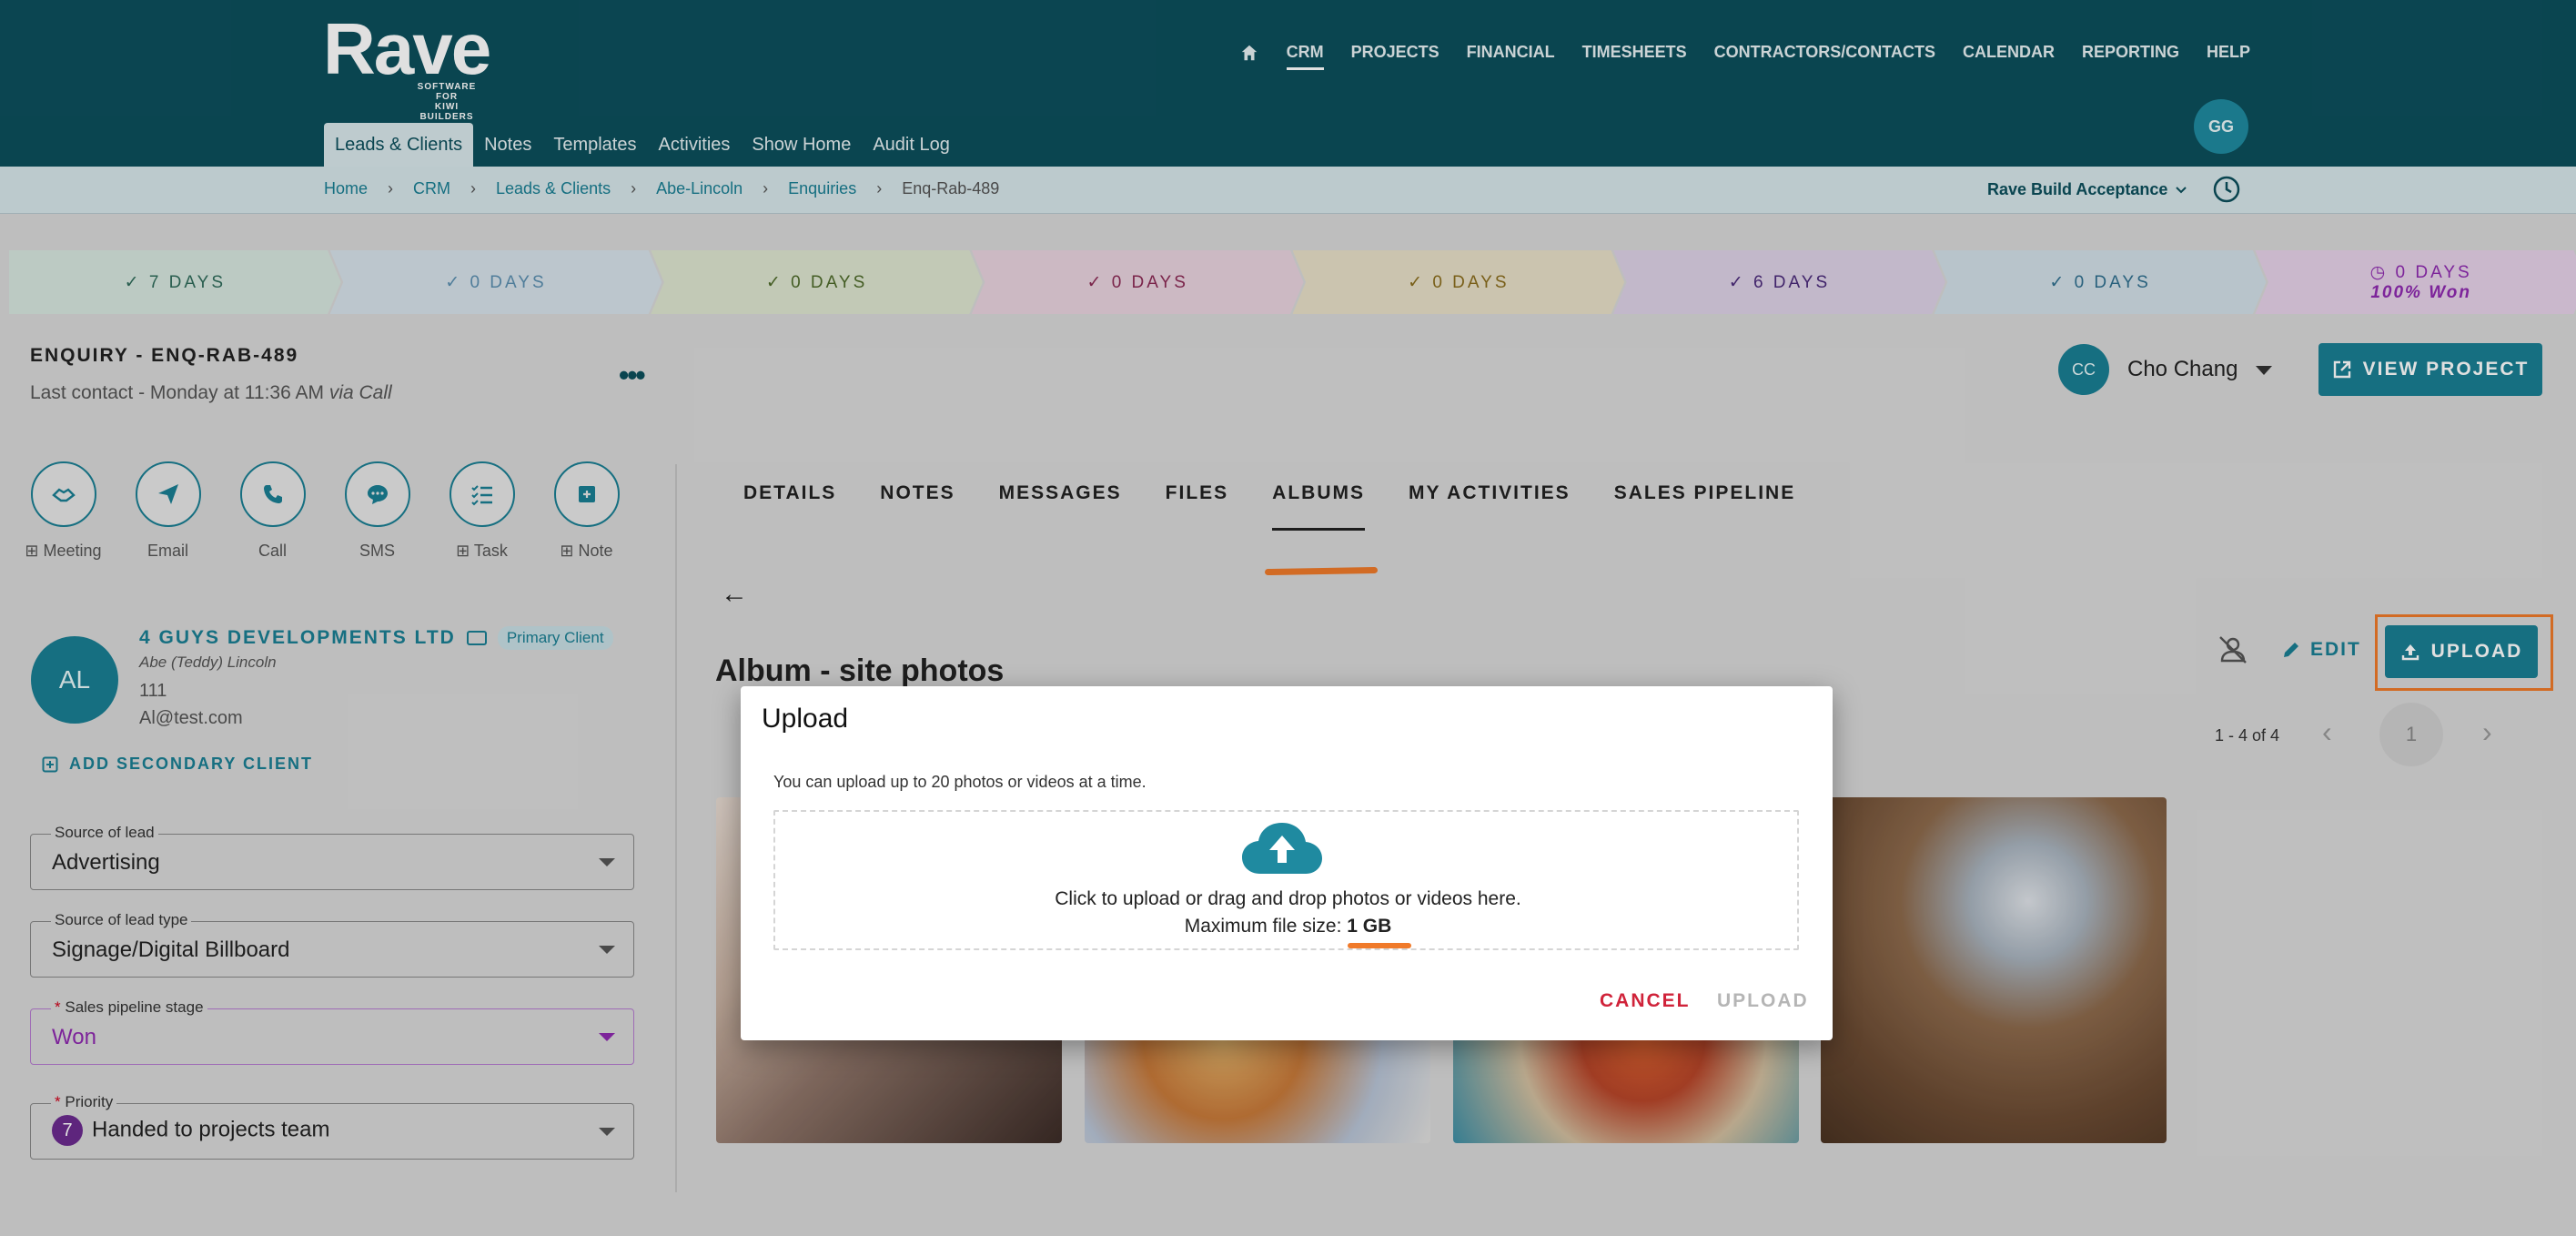 The height and width of the screenshot is (1236, 2576). What do you see at coordinates (1763, 1001) in the screenshot?
I see `dialog-upload-button: UPLOAD` at bounding box center [1763, 1001].